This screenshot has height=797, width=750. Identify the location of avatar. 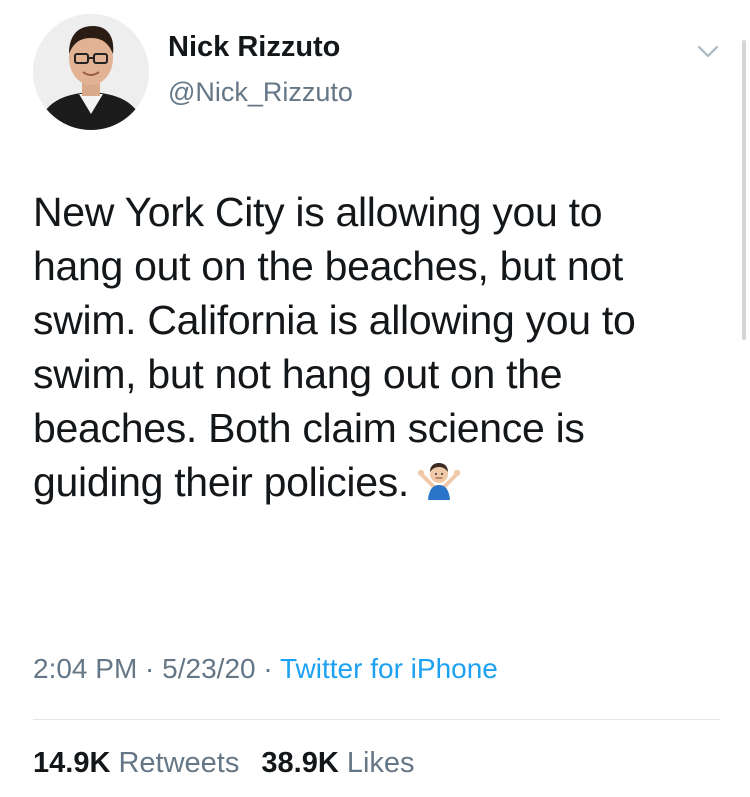
(91, 72).